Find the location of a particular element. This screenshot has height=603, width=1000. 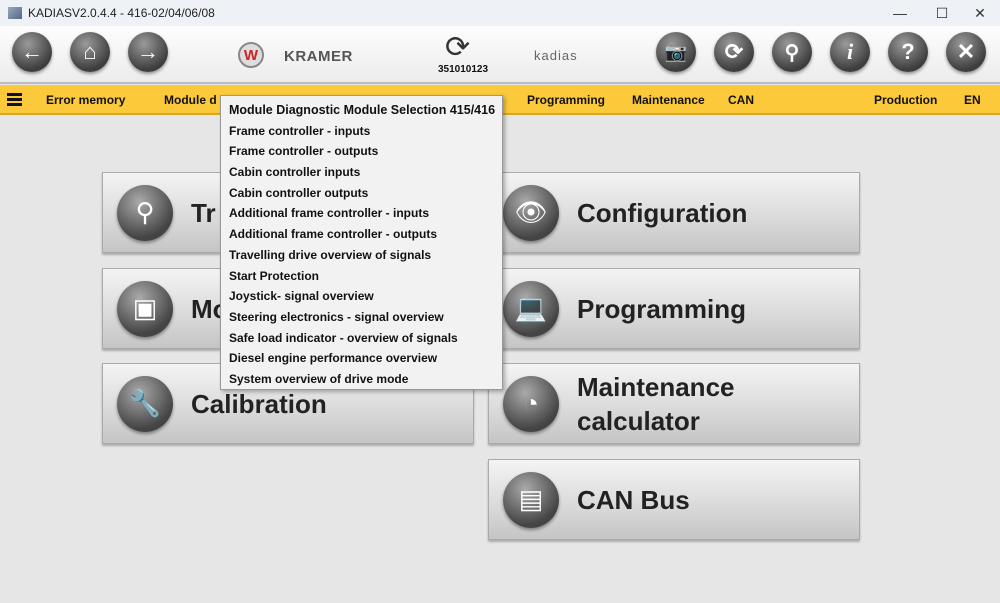

dropdown-item: Steering electronics - signal overview is located at coordinates (361, 318).